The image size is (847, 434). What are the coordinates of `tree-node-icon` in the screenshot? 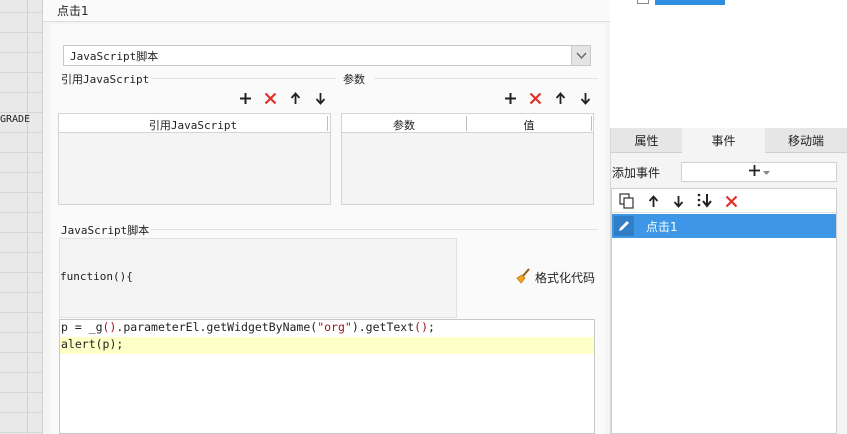 It's located at (643, 2).